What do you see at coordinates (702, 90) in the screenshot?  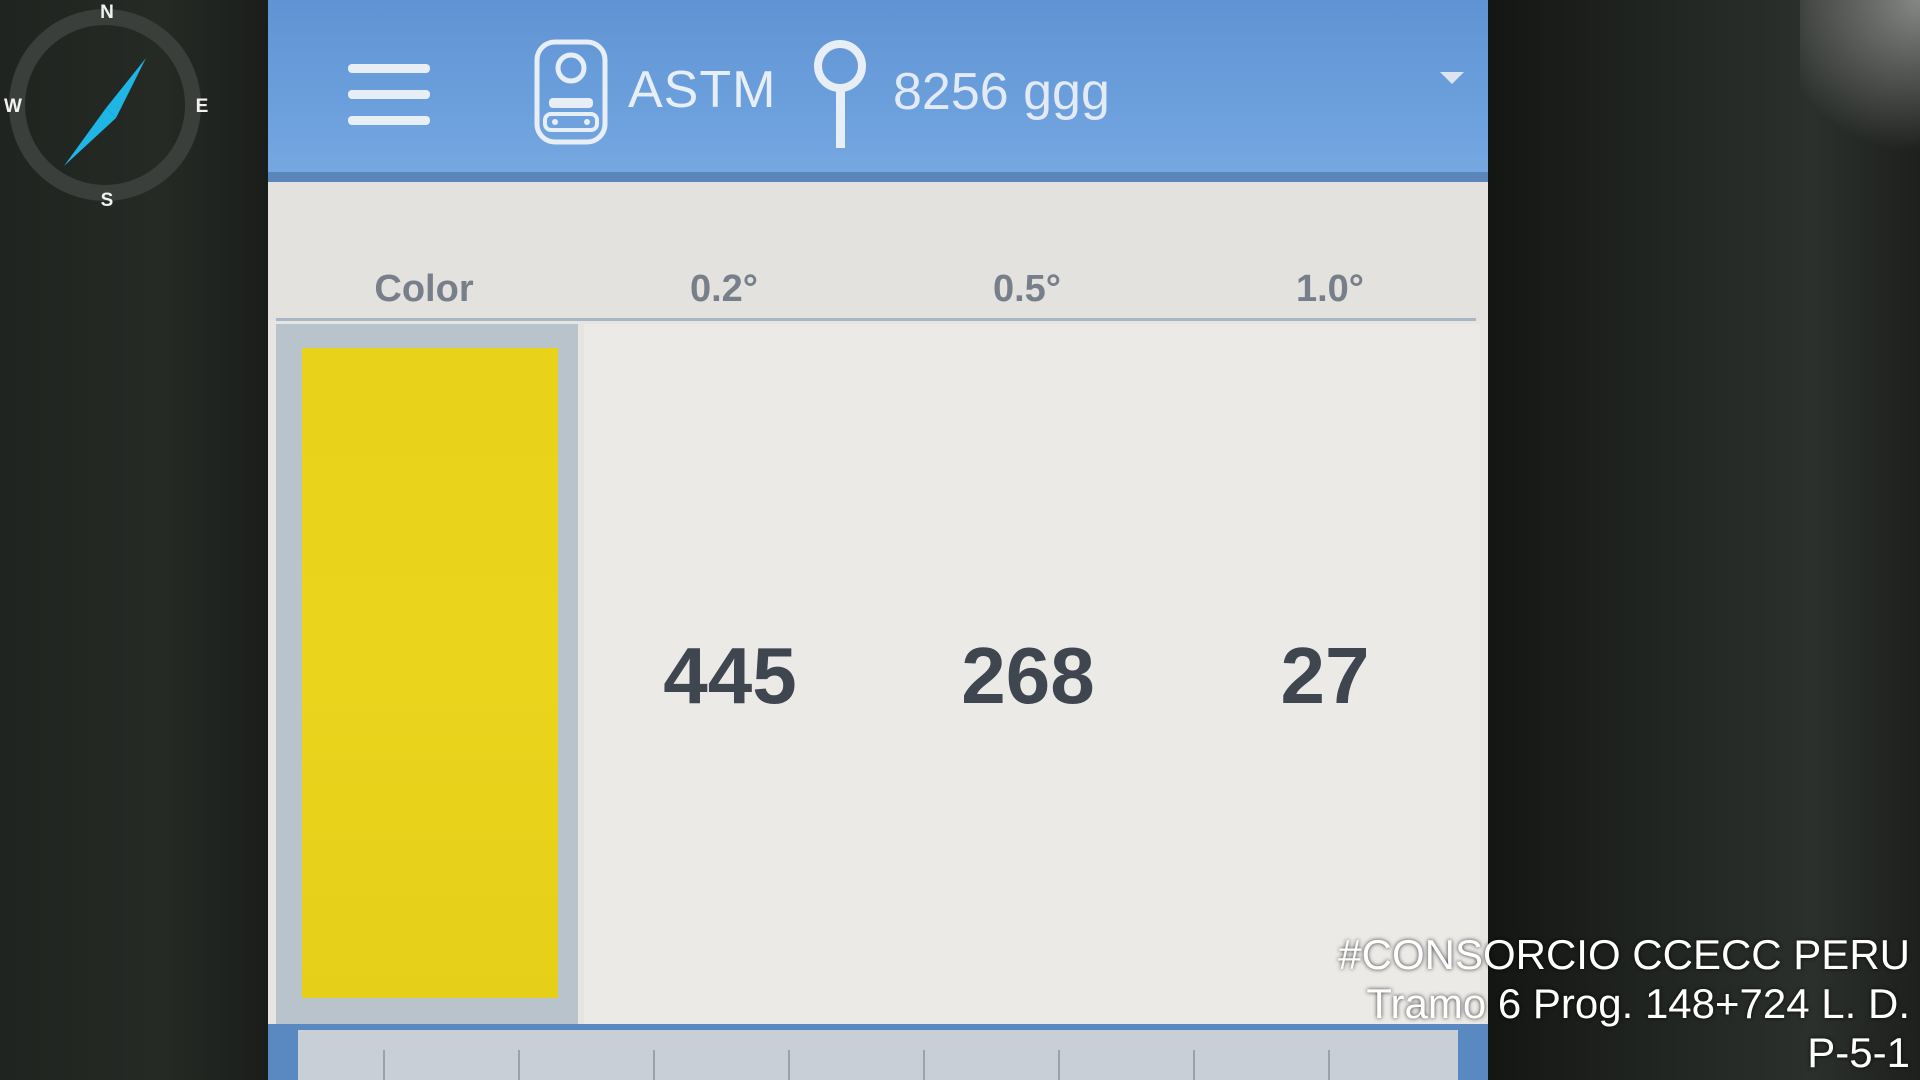 I see `standard-label: ASTM` at bounding box center [702, 90].